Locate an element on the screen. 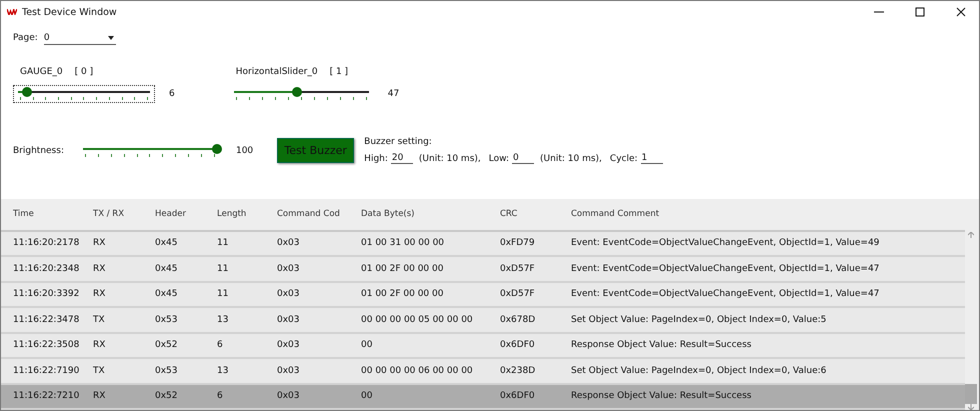 The image size is (980, 411). table-cell-text: 01 00 31 00 00 00 is located at coordinates (403, 243).